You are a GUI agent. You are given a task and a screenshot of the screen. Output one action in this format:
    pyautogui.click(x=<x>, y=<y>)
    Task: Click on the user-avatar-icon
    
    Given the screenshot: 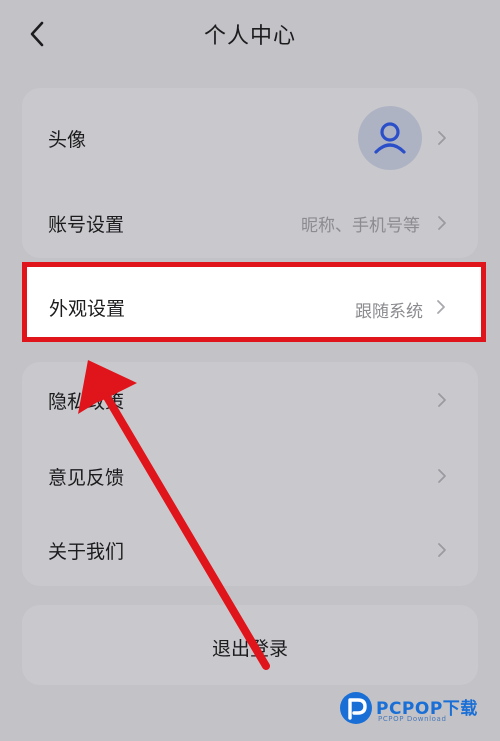 What is the action you would take?
    pyautogui.click(x=390, y=138)
    